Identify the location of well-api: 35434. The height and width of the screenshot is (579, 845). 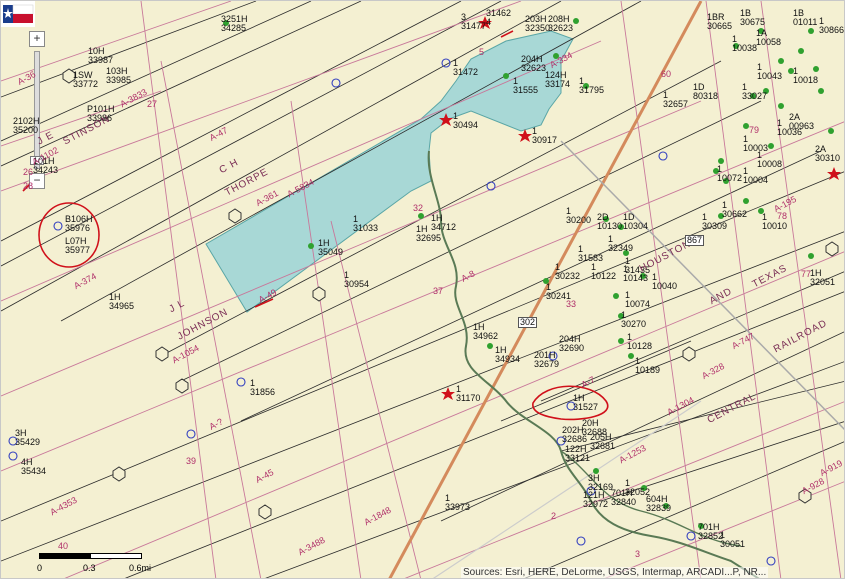
(34, 471).